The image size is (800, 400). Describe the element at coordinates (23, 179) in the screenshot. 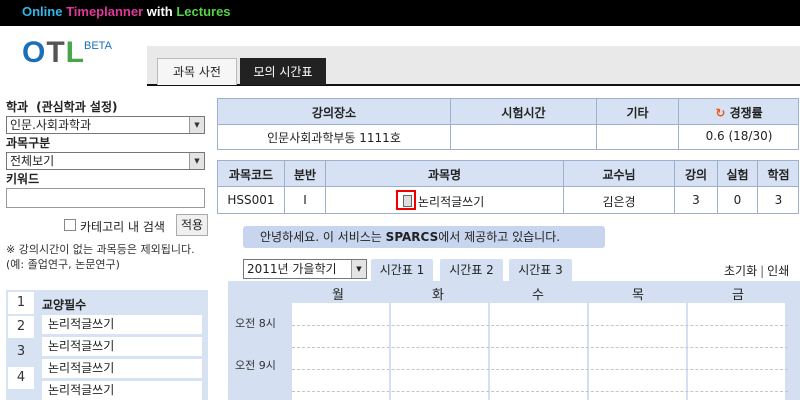

I see `keyword-label: 키워드` at that location.